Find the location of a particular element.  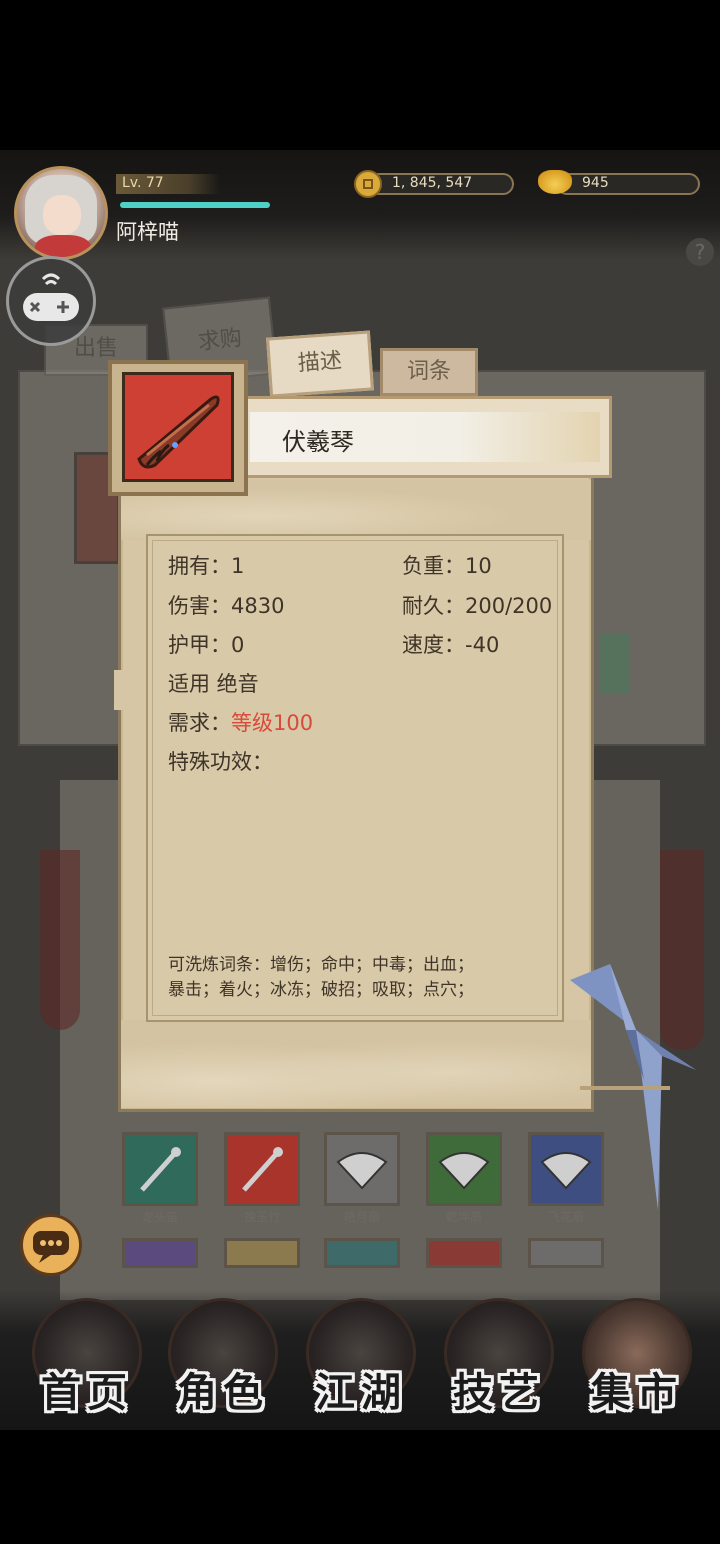

stat-speed: 速度：-40 is located at coordinates (451, 645).